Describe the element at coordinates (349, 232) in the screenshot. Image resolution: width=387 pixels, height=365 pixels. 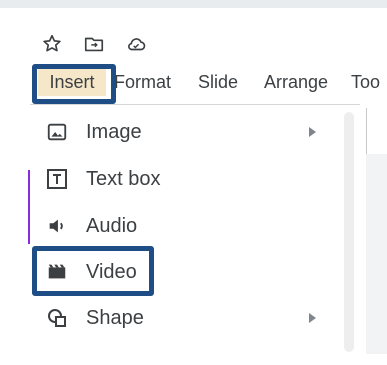
I see `menu-scrollbar` at that location.